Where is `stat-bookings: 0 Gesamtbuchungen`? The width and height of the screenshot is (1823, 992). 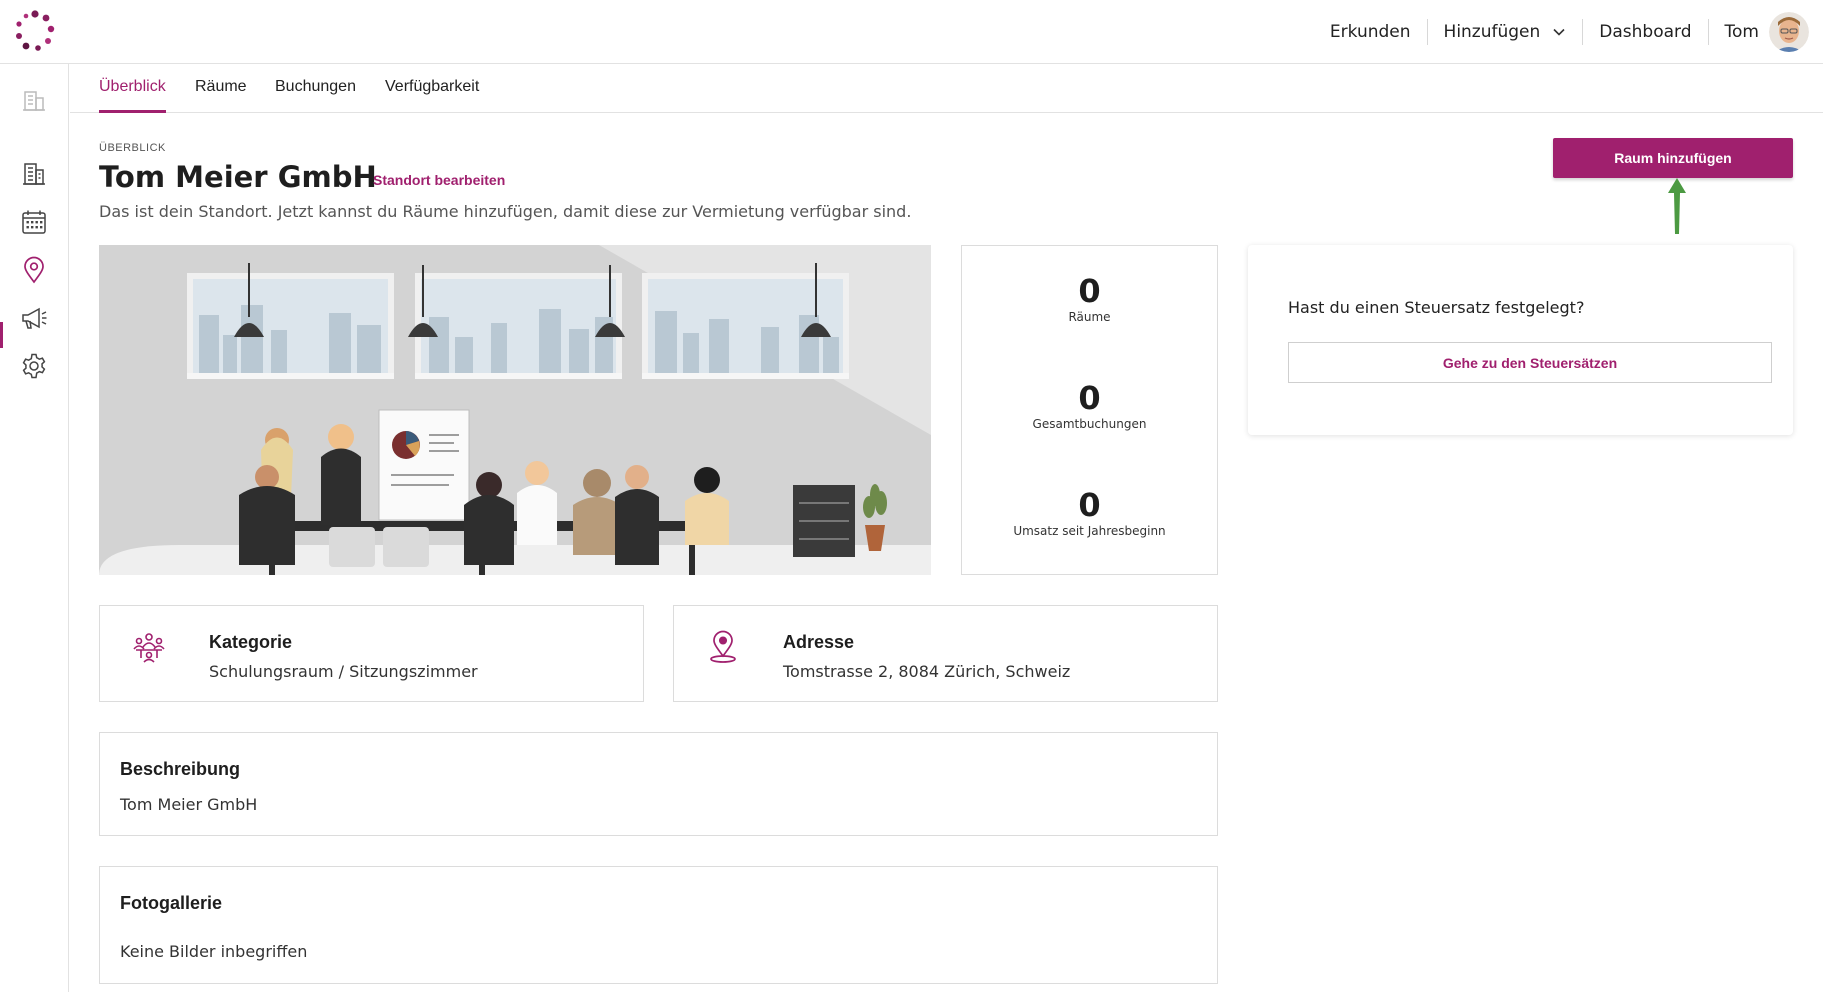
stat-bookings: 0 Gesamtbuchungen is located at coordinates (1089, 406).